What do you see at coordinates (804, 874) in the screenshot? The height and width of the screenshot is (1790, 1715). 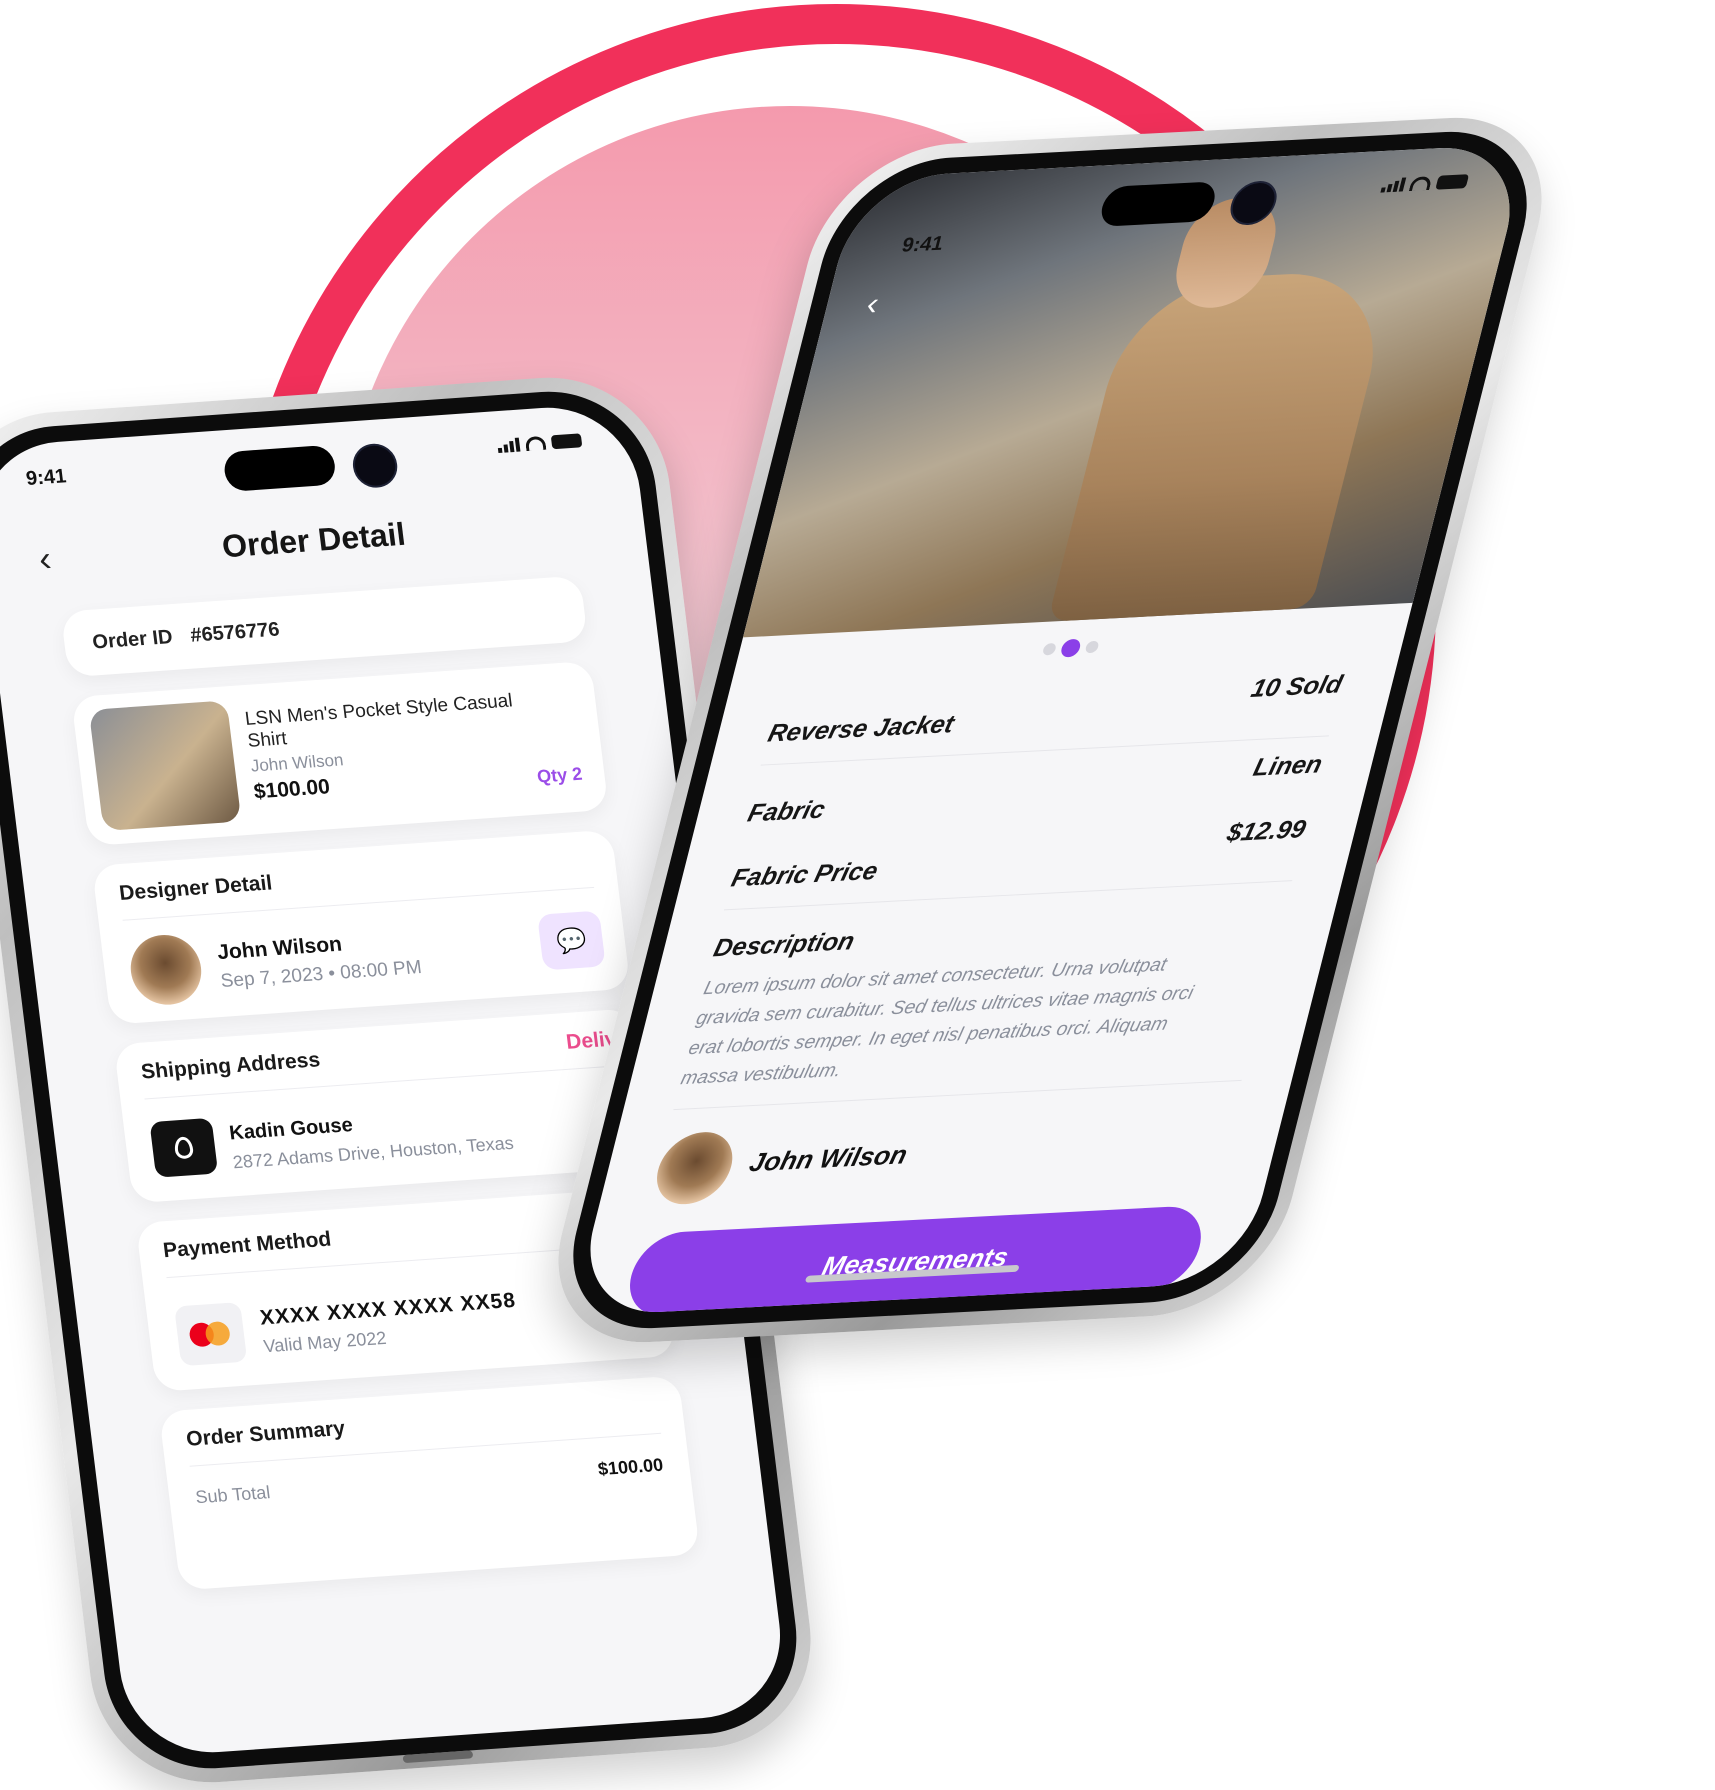 I see `fabric-price-label: Fabric Price` at bounding box center [804, 874].